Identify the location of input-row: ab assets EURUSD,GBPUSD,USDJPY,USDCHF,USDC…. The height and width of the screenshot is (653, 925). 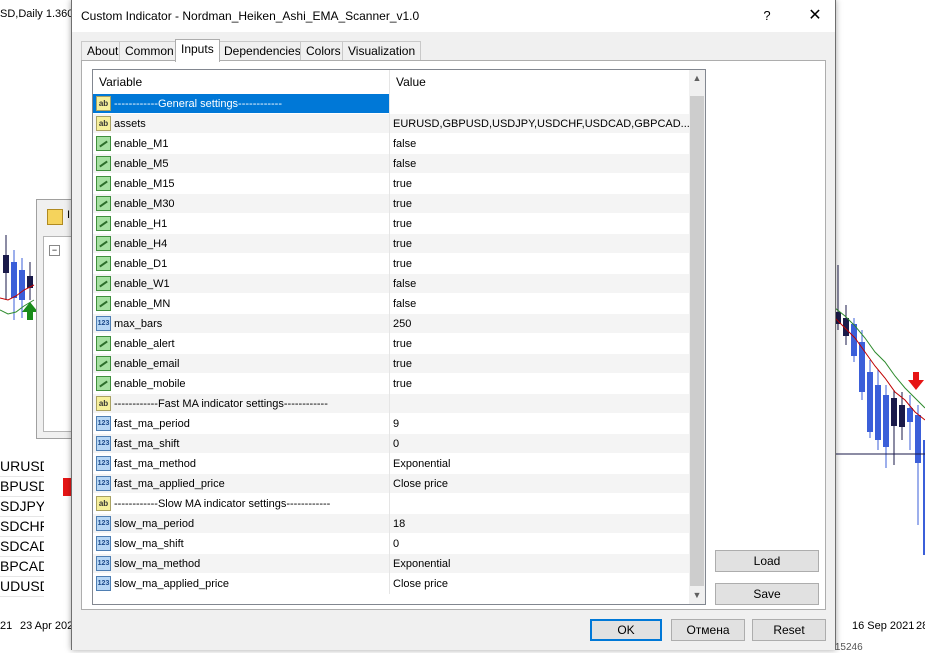
(391, 124).